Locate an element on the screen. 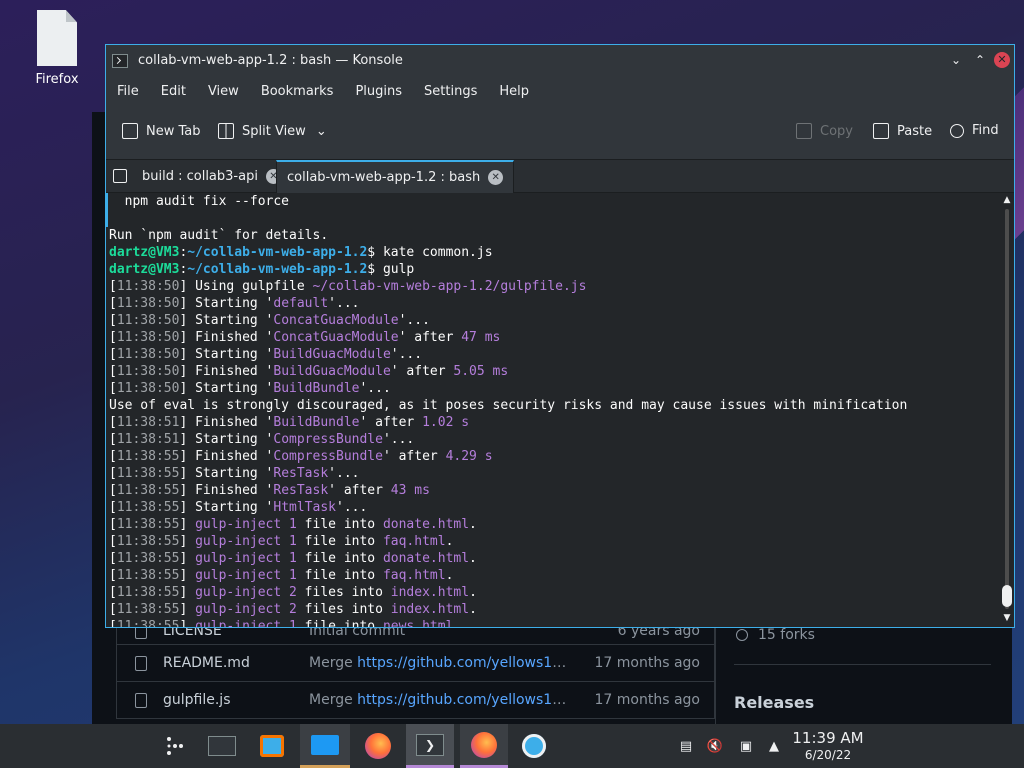  store-glyph is located at coordinates (272, 746).